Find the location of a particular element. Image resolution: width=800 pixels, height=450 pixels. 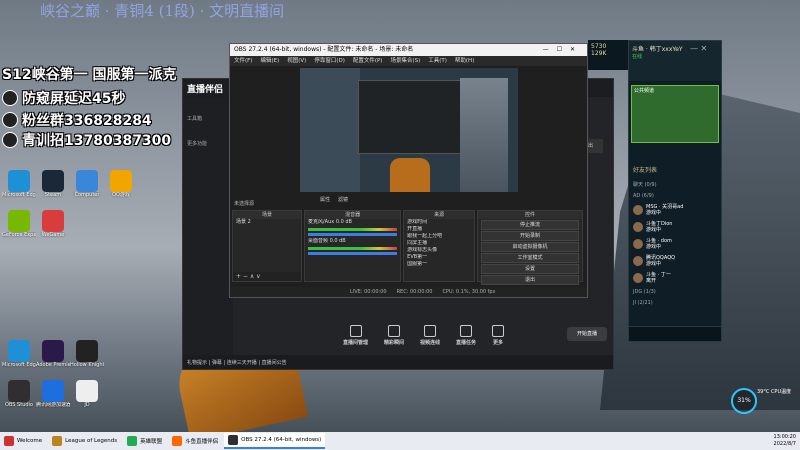

taskbar-item: OBS 27.2.4 (64-bit, windows) is located at coordinates (275, 441).